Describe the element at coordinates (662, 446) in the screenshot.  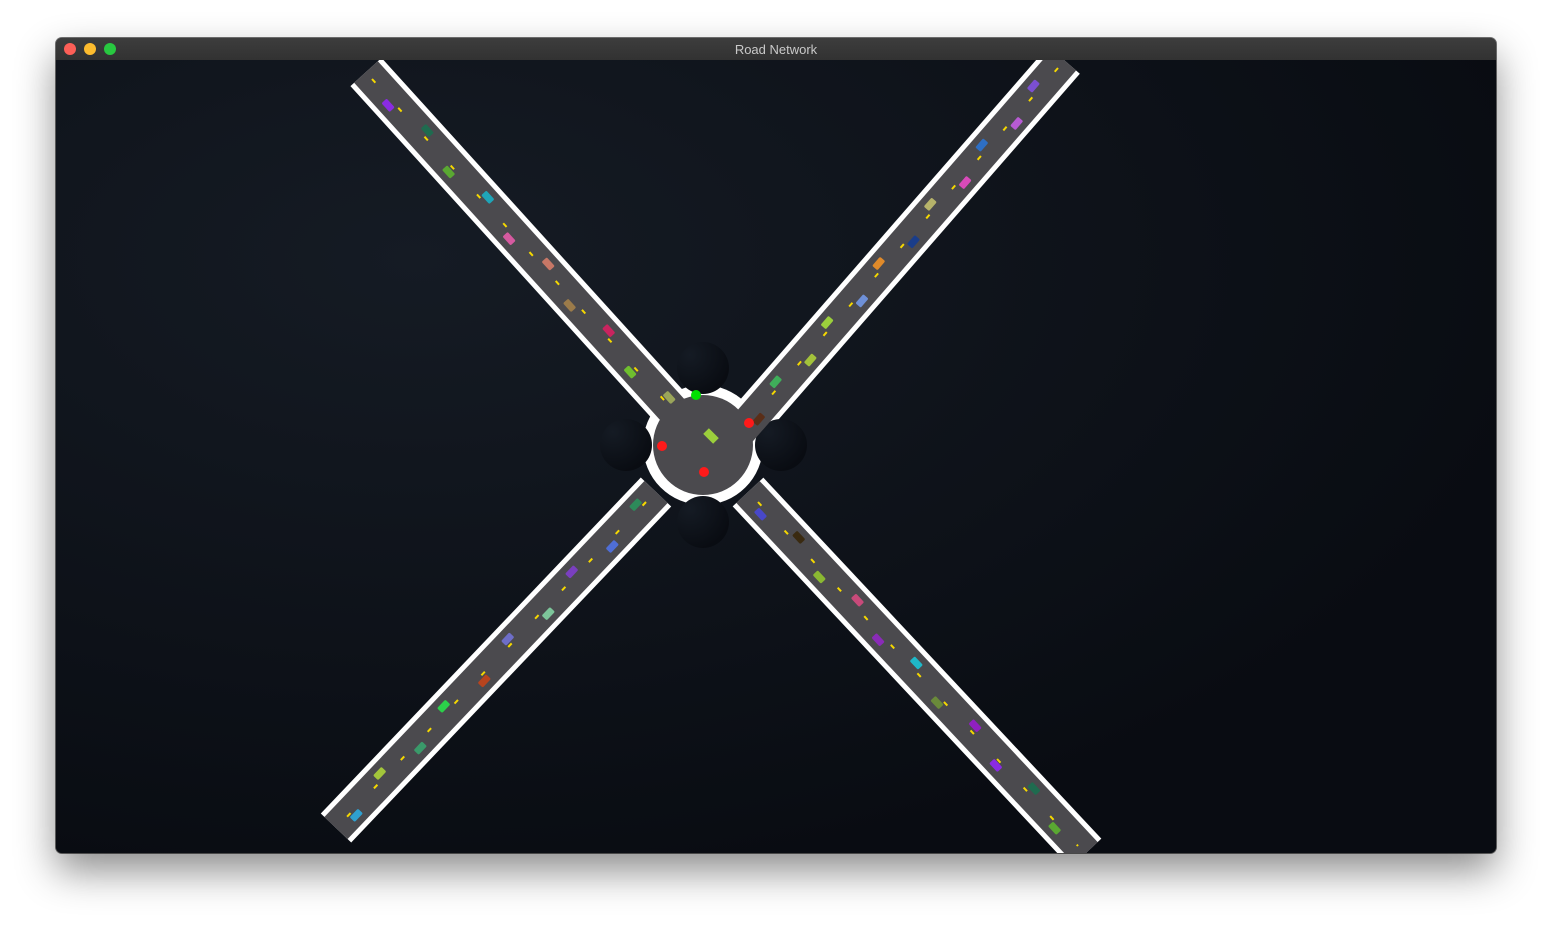
I see `signal-light-west` at that location.